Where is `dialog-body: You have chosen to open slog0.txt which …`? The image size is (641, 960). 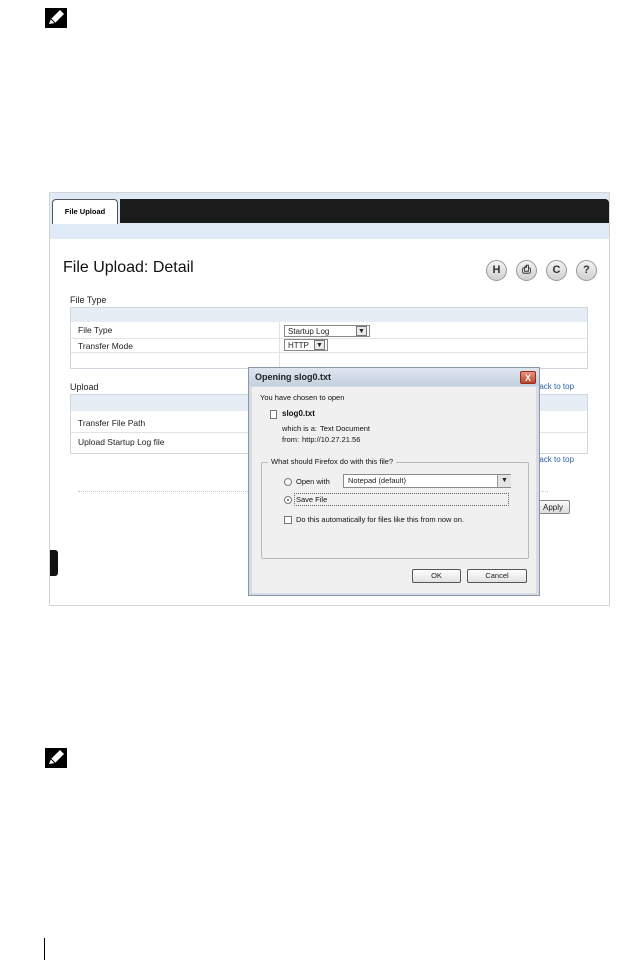 dialog-body: You have chosen to open slog0.txt which … is located at coordinates (394, 490).